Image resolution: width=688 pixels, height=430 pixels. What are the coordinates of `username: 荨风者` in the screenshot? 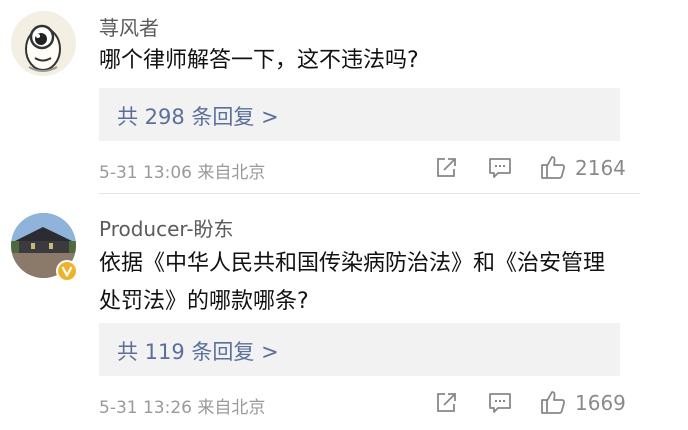 It's located at (129, 26).